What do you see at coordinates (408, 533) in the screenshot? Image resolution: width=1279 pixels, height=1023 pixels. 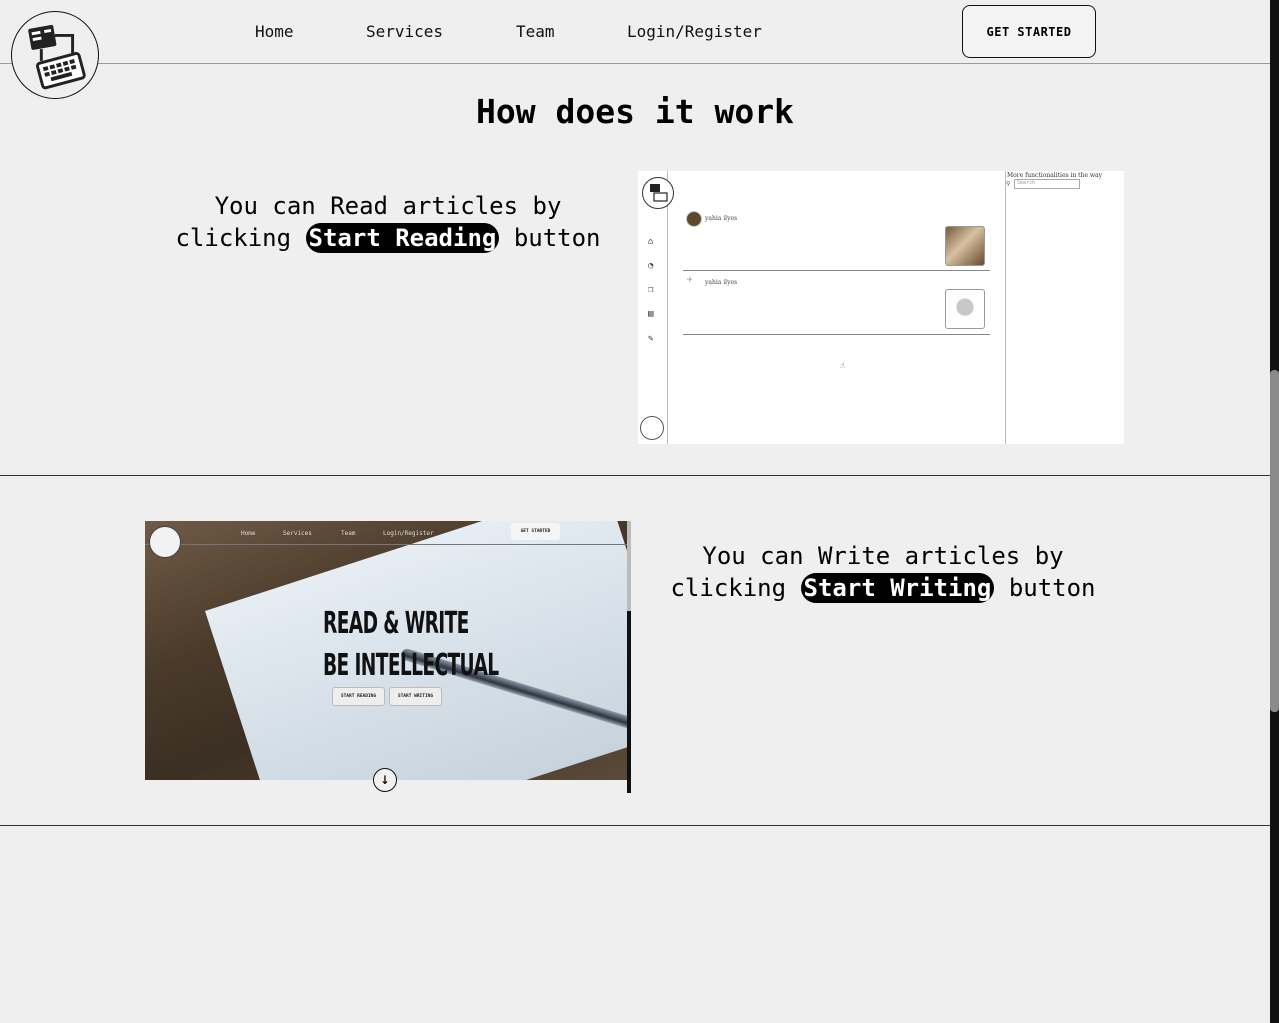 I see `landing-nav-login: Login/Register` at bounding box center [408, 533].